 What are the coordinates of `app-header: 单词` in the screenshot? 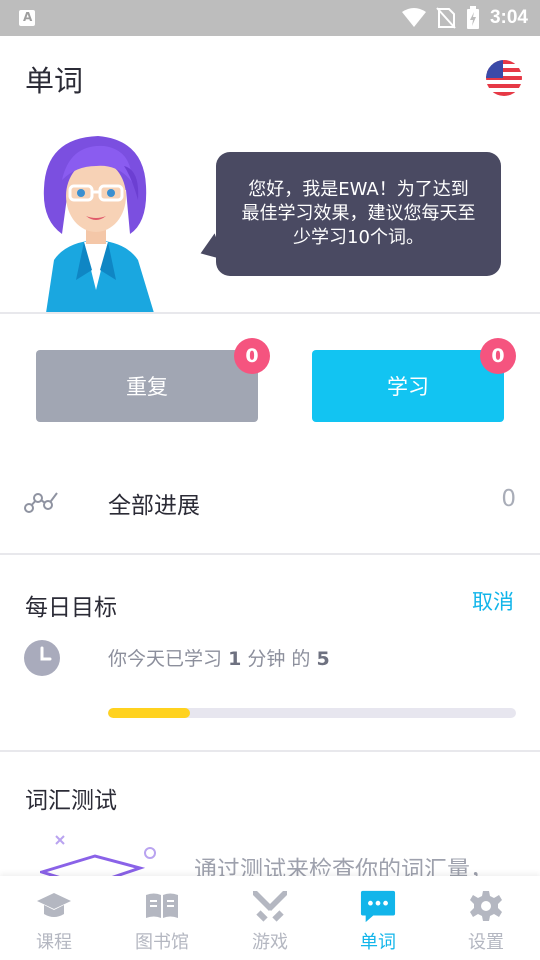 It's located at (270, 78).